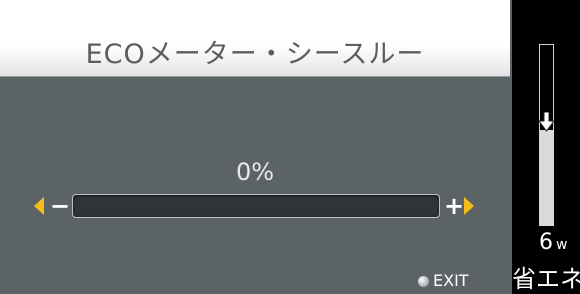  What do you see at coordinates (546, 178) in the screenshot?
I see `power-meter-fill` at bounding box center [546, 178].